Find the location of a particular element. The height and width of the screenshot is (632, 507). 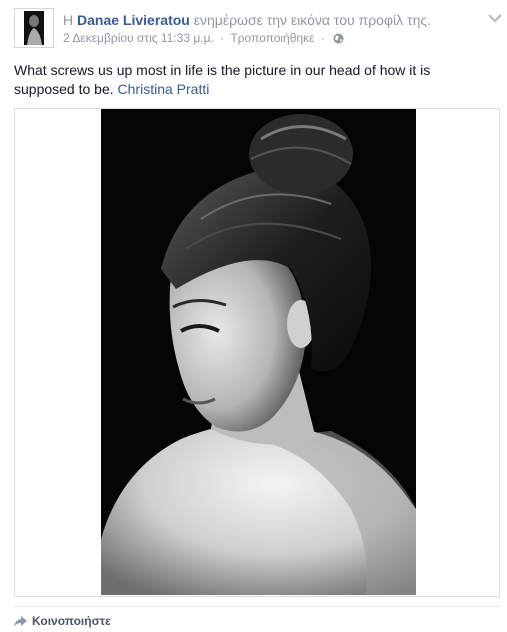

chevron-down-icon is located at coordinates (495, 17).